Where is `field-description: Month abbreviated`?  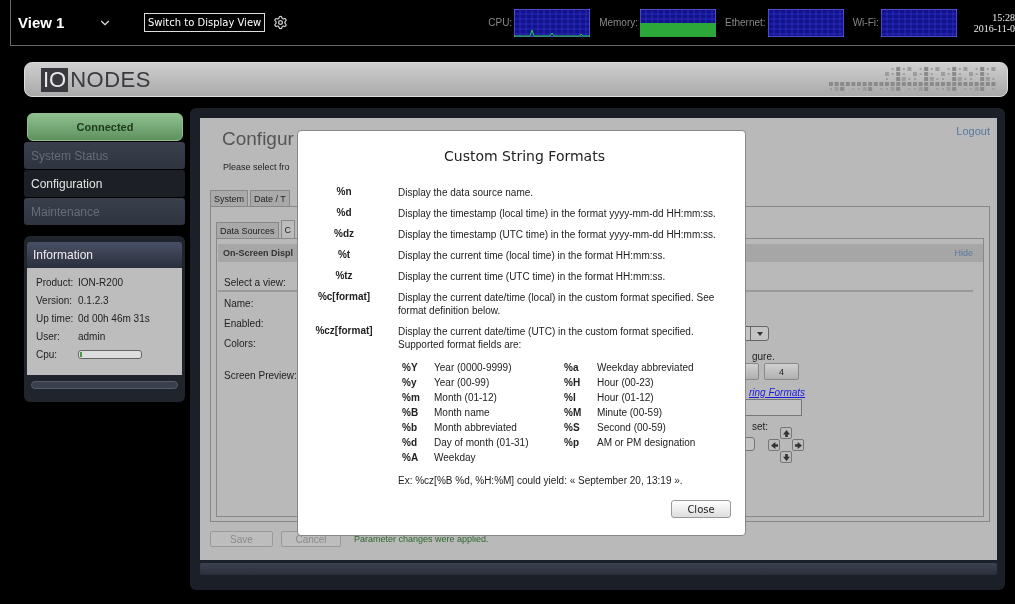 field-description: Month abbreviated is located at coordinates (476, 427).